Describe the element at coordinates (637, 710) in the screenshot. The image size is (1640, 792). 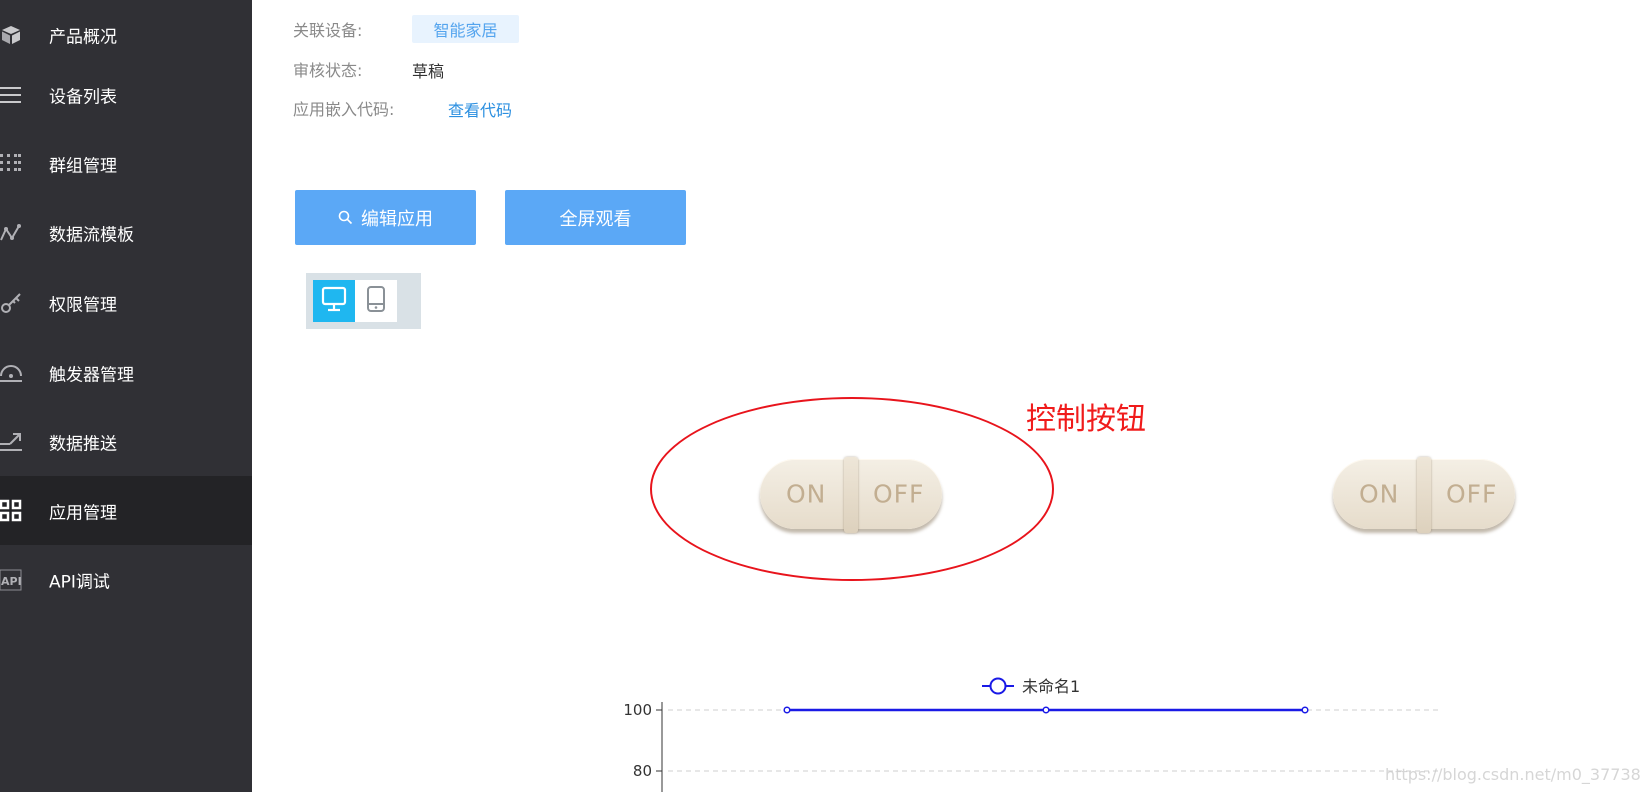
I see `y-tick-label: 100` at that location.